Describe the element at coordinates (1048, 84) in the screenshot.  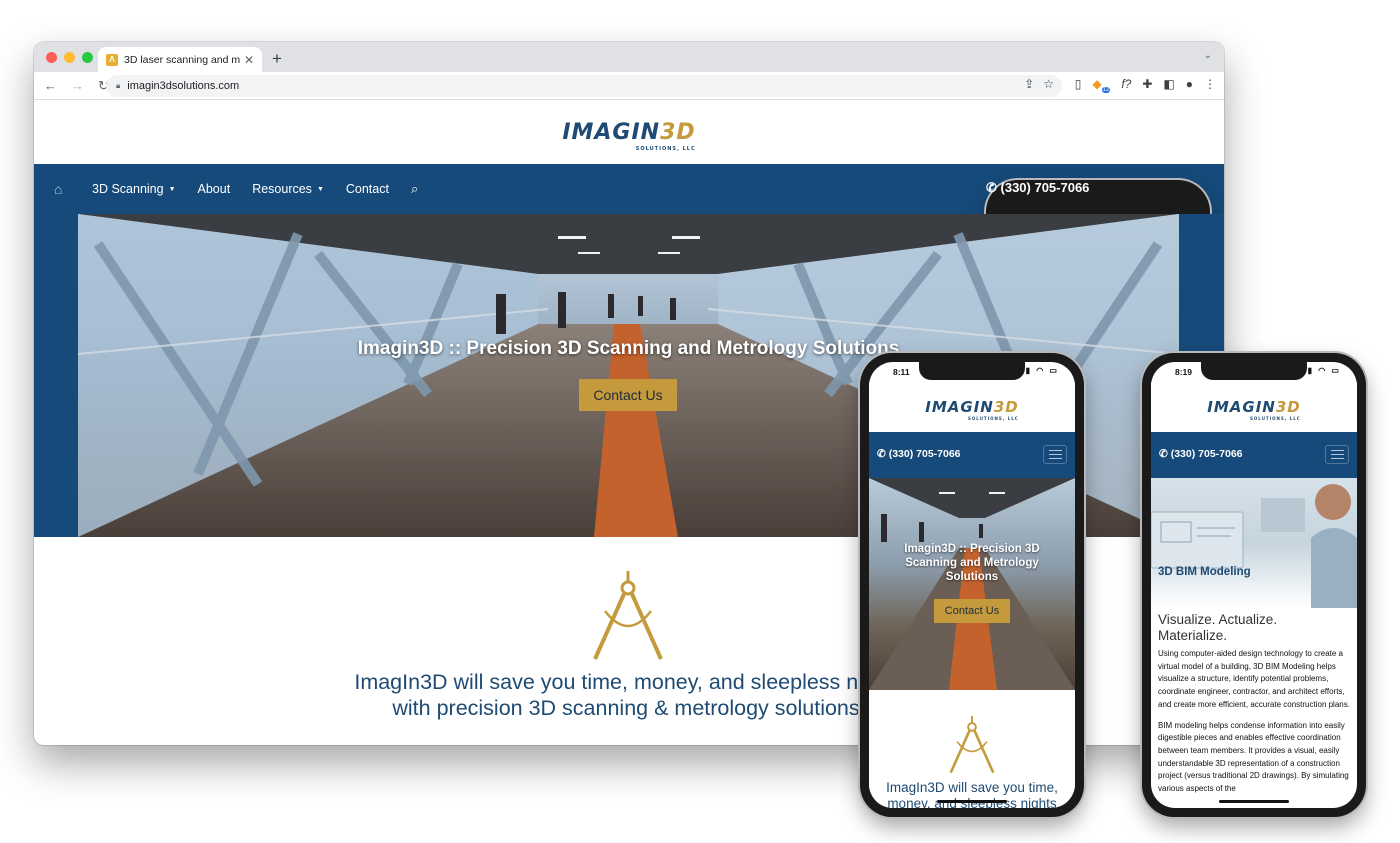
I see `bookmark-star-icon: ☆` at that location.